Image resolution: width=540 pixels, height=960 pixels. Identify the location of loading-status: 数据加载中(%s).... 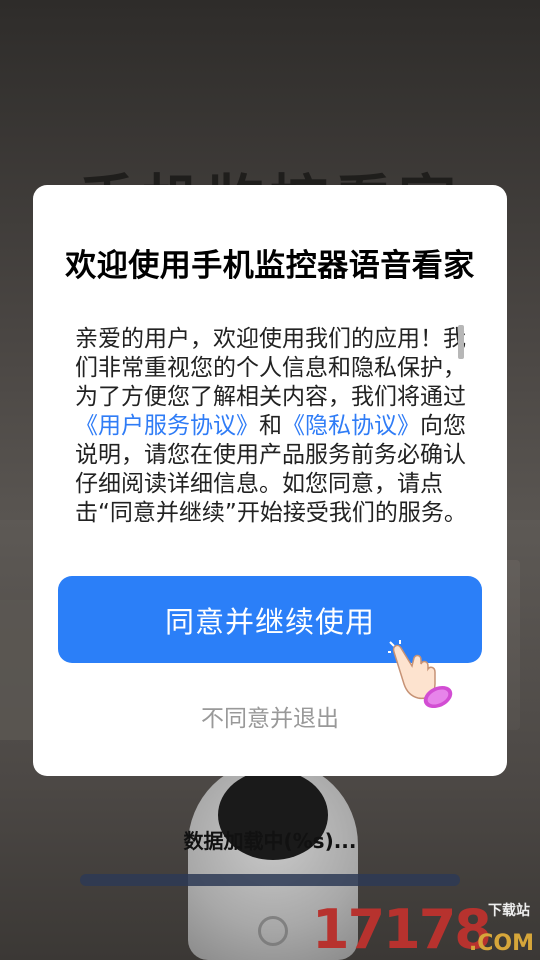
(270, 841).